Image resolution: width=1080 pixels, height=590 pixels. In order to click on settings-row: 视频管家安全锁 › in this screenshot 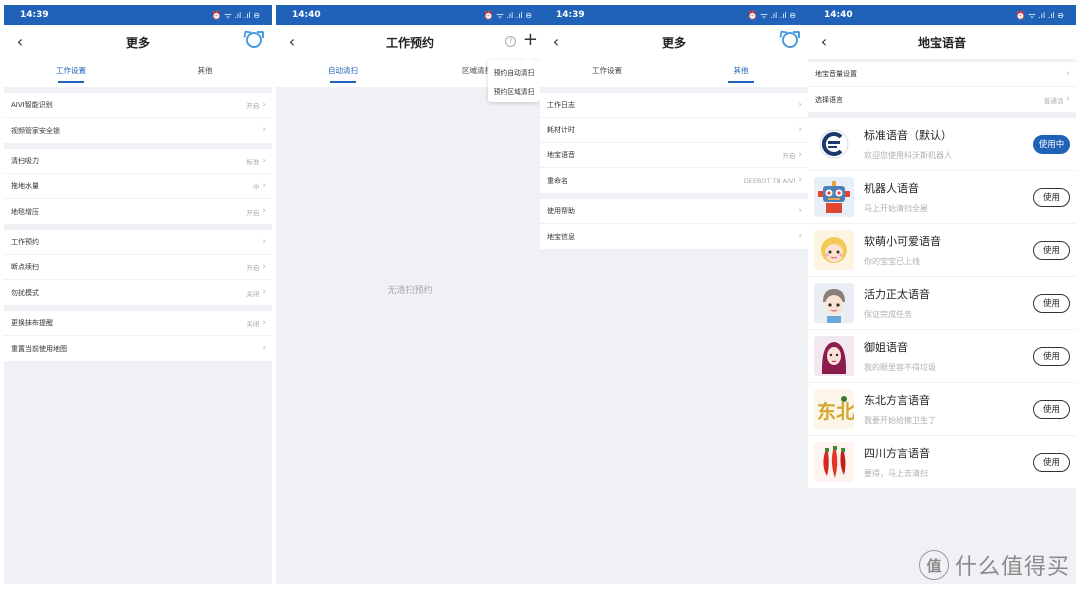, I will do `click(138, 130)`.